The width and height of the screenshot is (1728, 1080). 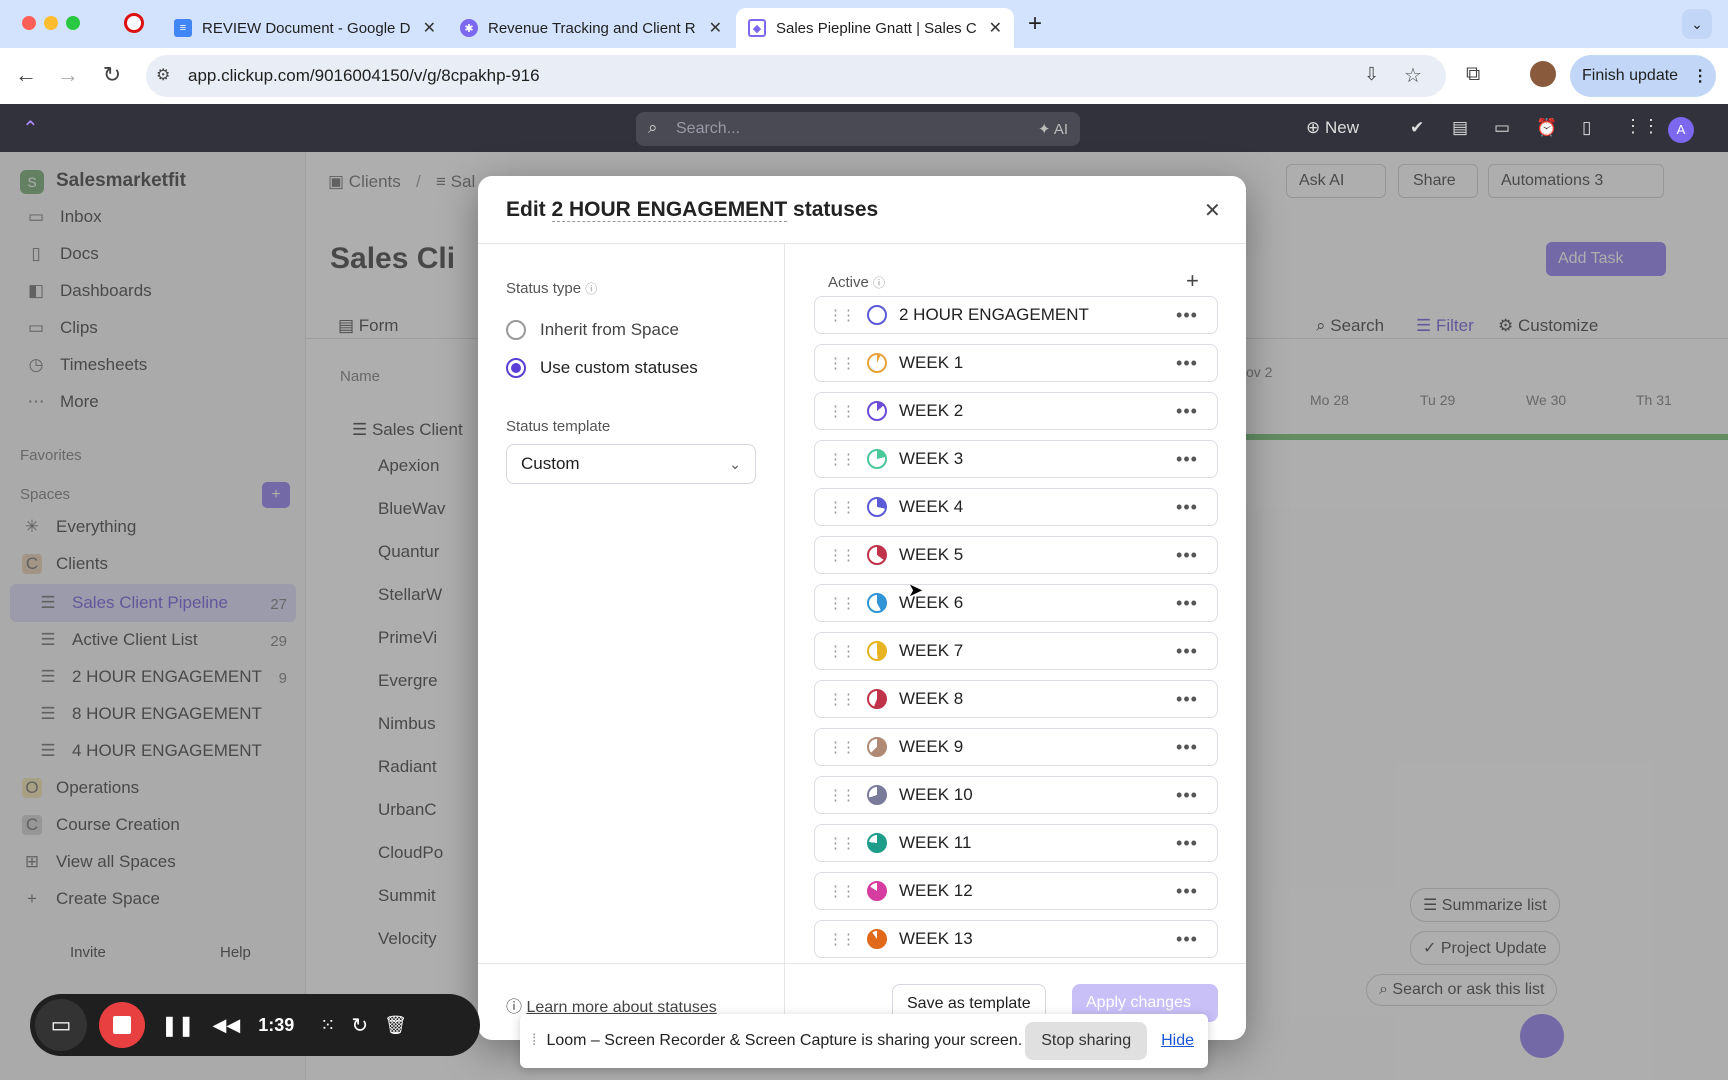 I want to click on hide-banner-link: Hide, so click(x=1177, y=1041).